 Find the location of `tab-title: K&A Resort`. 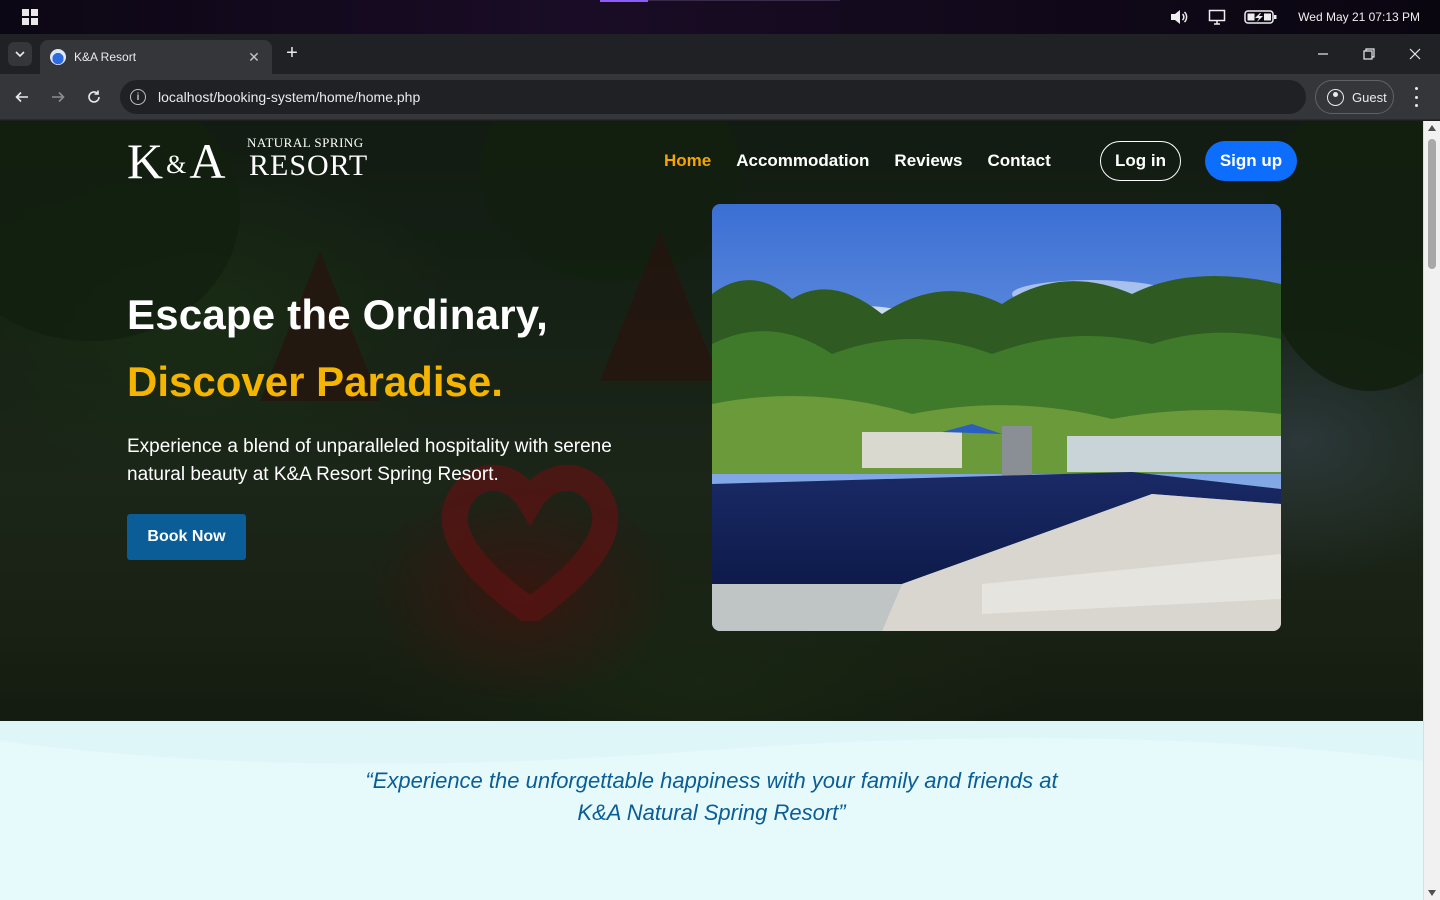

tab-title: K&A Resort is located at coordinates (105, 57).